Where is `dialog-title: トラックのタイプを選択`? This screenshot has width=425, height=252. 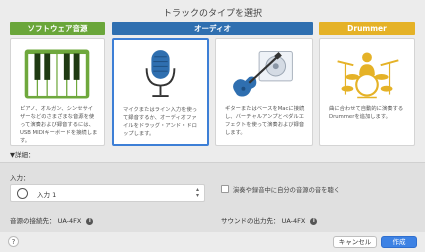 dialog-title: トラックのタイプを選択 is located at coordinates (212, 14).